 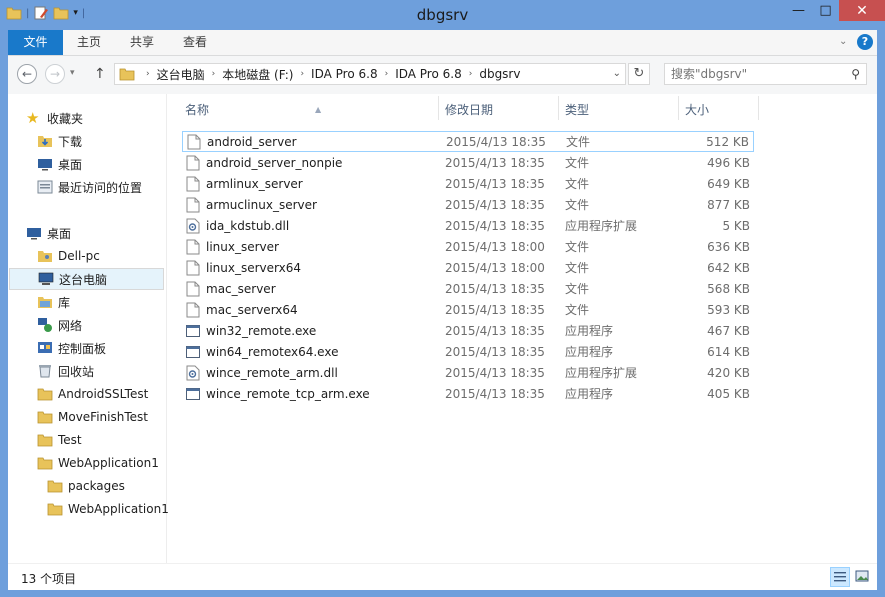 What do you see at coordinates (855, 74) in the screenshot?
I see `search-icon: ⚲` at bounding box center [855, 74].